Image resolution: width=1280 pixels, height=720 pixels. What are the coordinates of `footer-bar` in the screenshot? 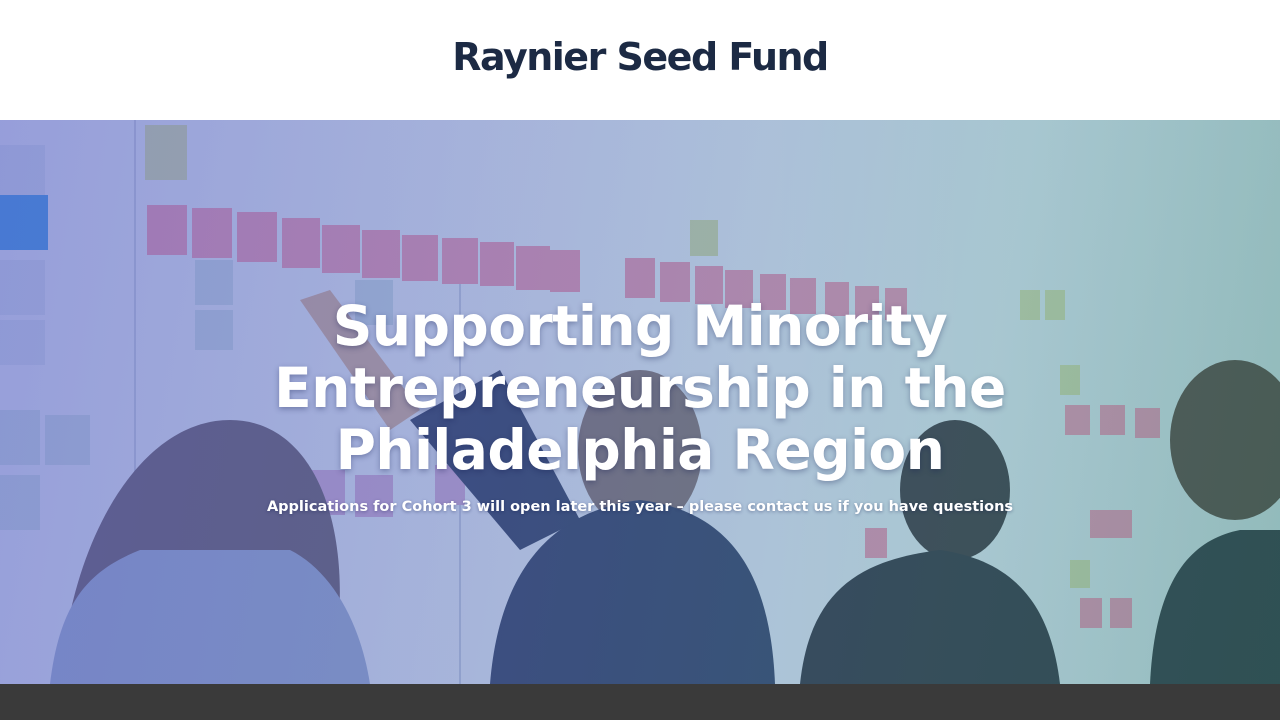 It's located at (640, 702).